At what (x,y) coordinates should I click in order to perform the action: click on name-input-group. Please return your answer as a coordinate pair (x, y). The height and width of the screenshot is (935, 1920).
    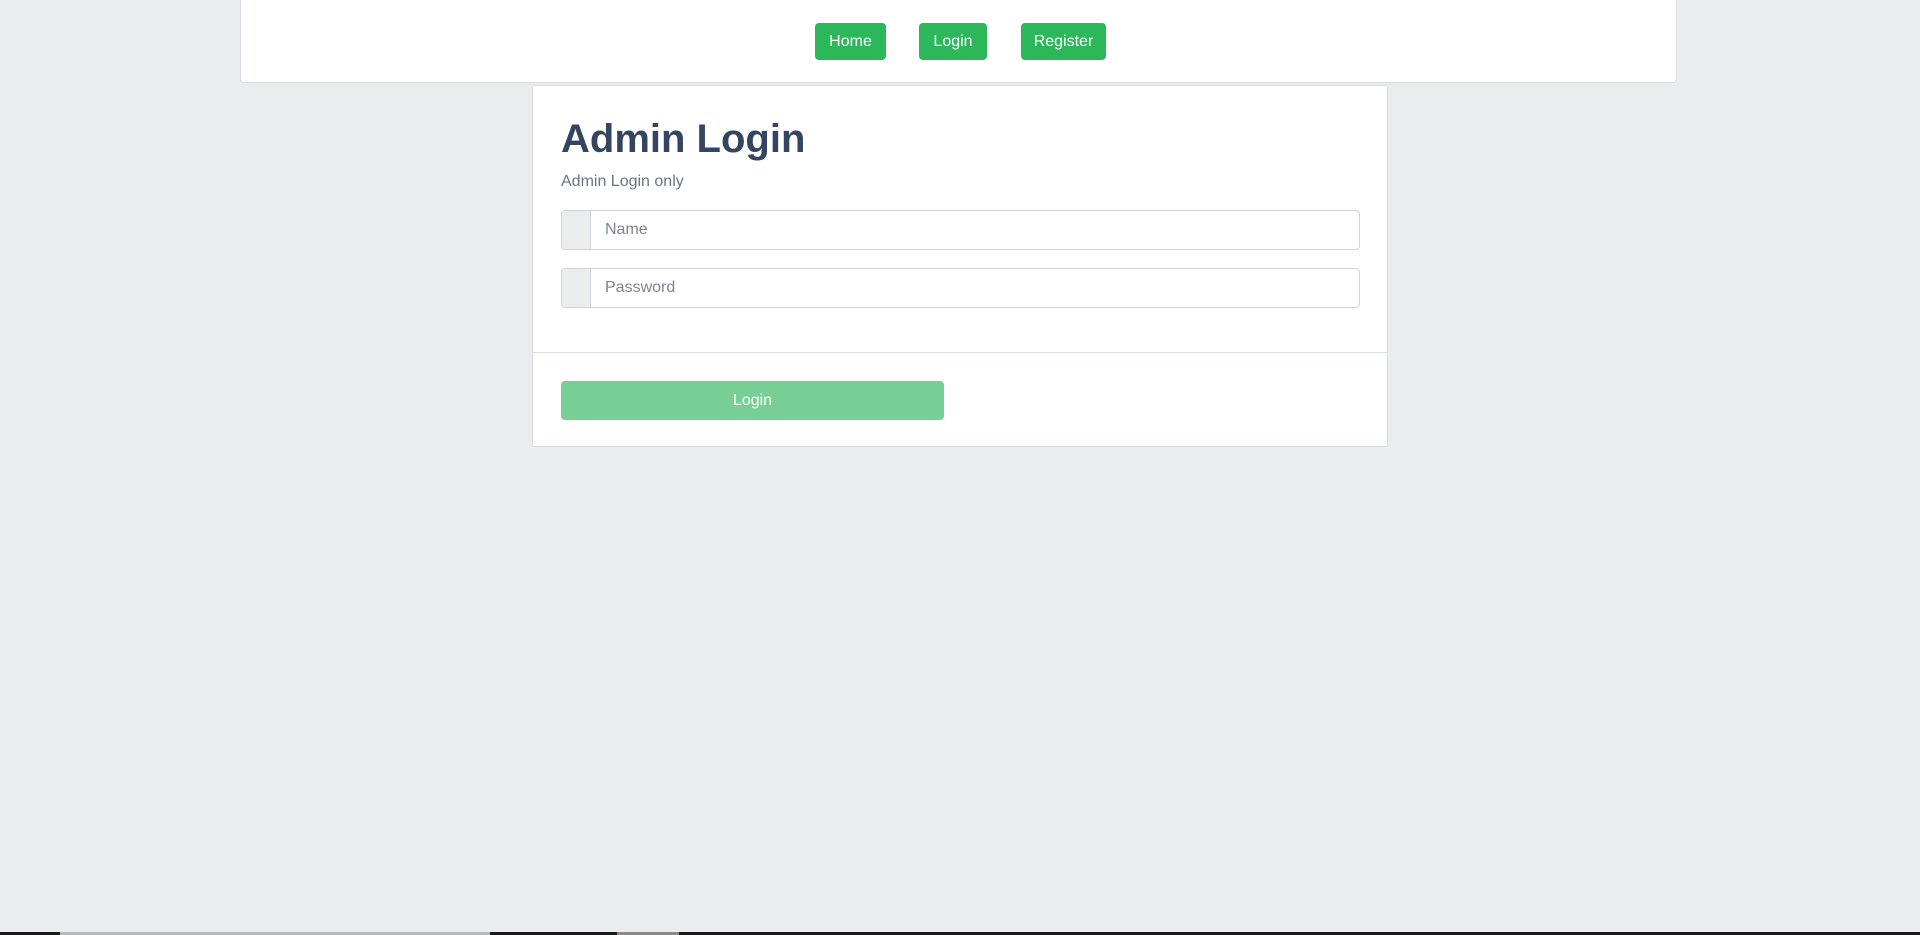
    Looking at the image, I should click on (960, 230).